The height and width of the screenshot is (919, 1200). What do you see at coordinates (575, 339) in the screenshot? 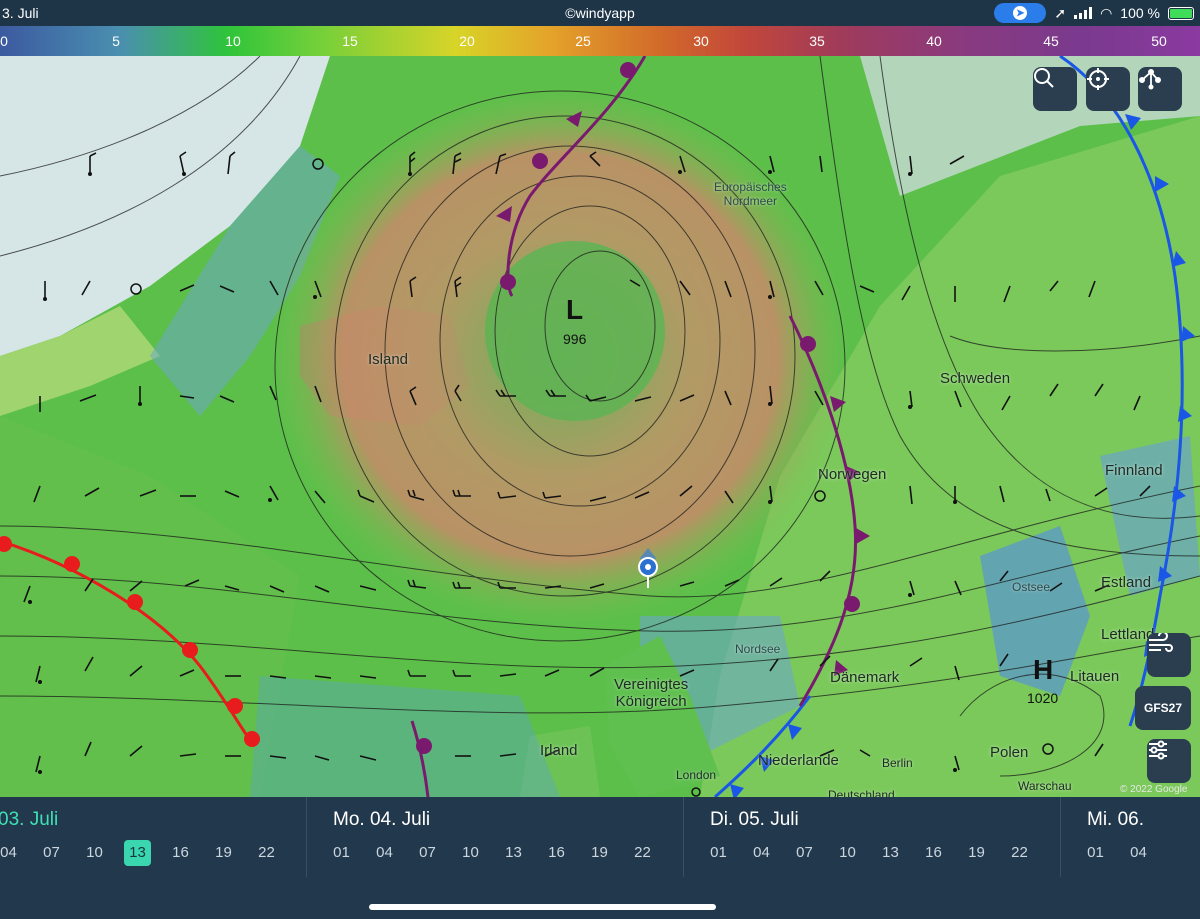
I see `low-pressure-value: 996` at bounding box center [575, 339].